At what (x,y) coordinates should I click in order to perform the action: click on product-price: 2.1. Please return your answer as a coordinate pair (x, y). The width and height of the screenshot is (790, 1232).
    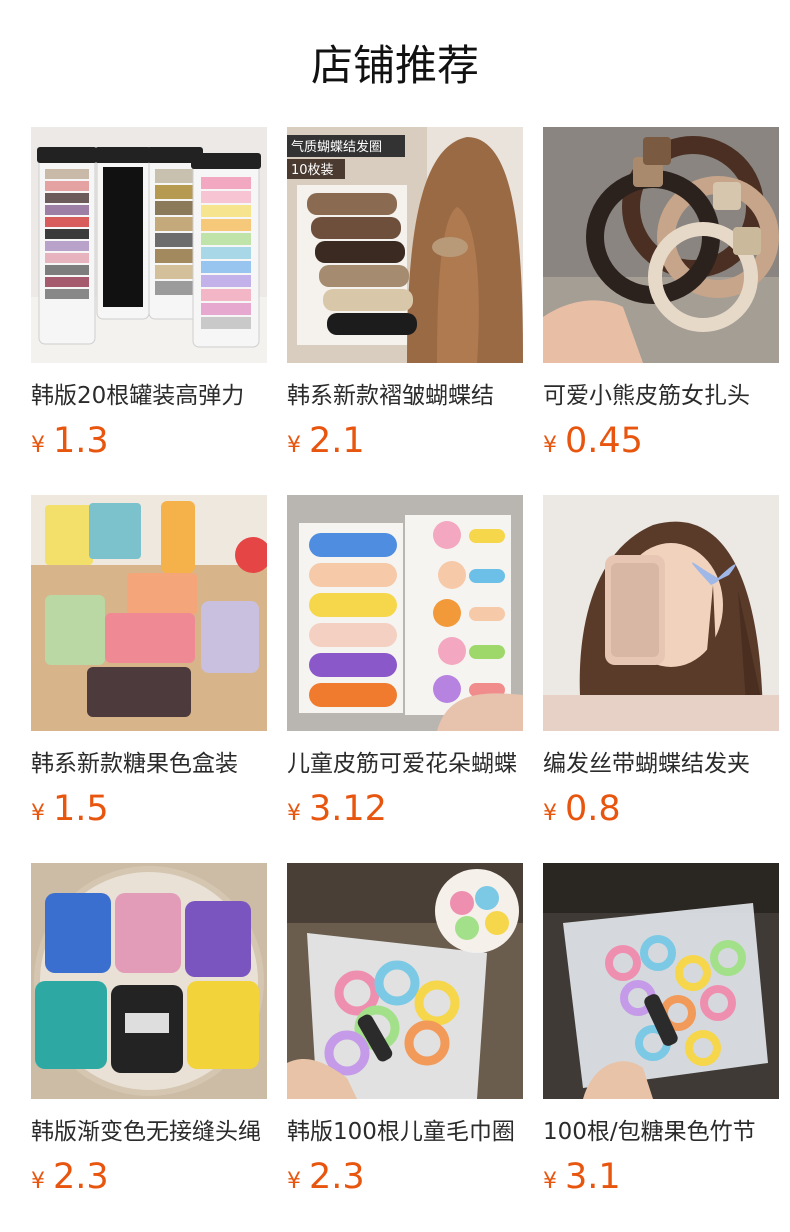
    Looking at the image, I should click on (337, 441).